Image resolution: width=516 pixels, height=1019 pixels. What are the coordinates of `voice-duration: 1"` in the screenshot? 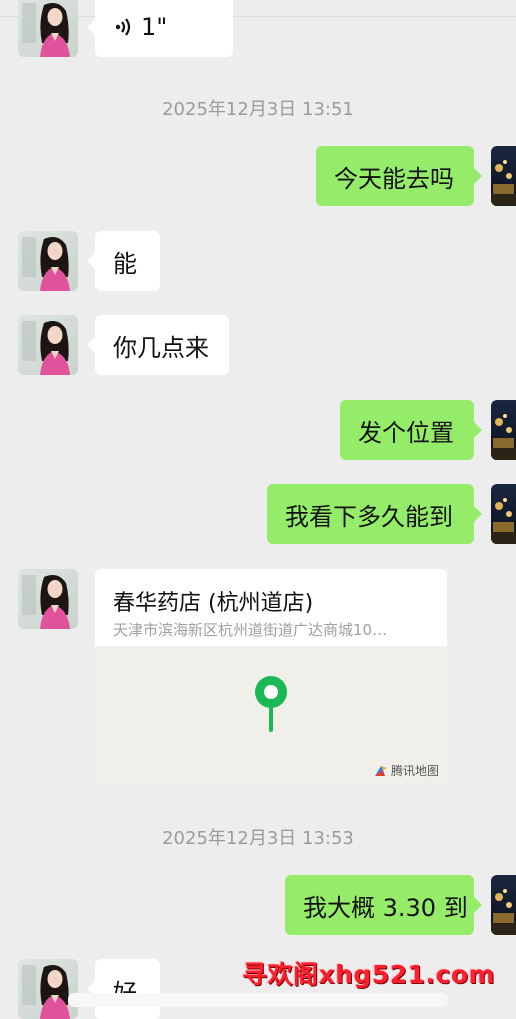 It's located at (154, 27).